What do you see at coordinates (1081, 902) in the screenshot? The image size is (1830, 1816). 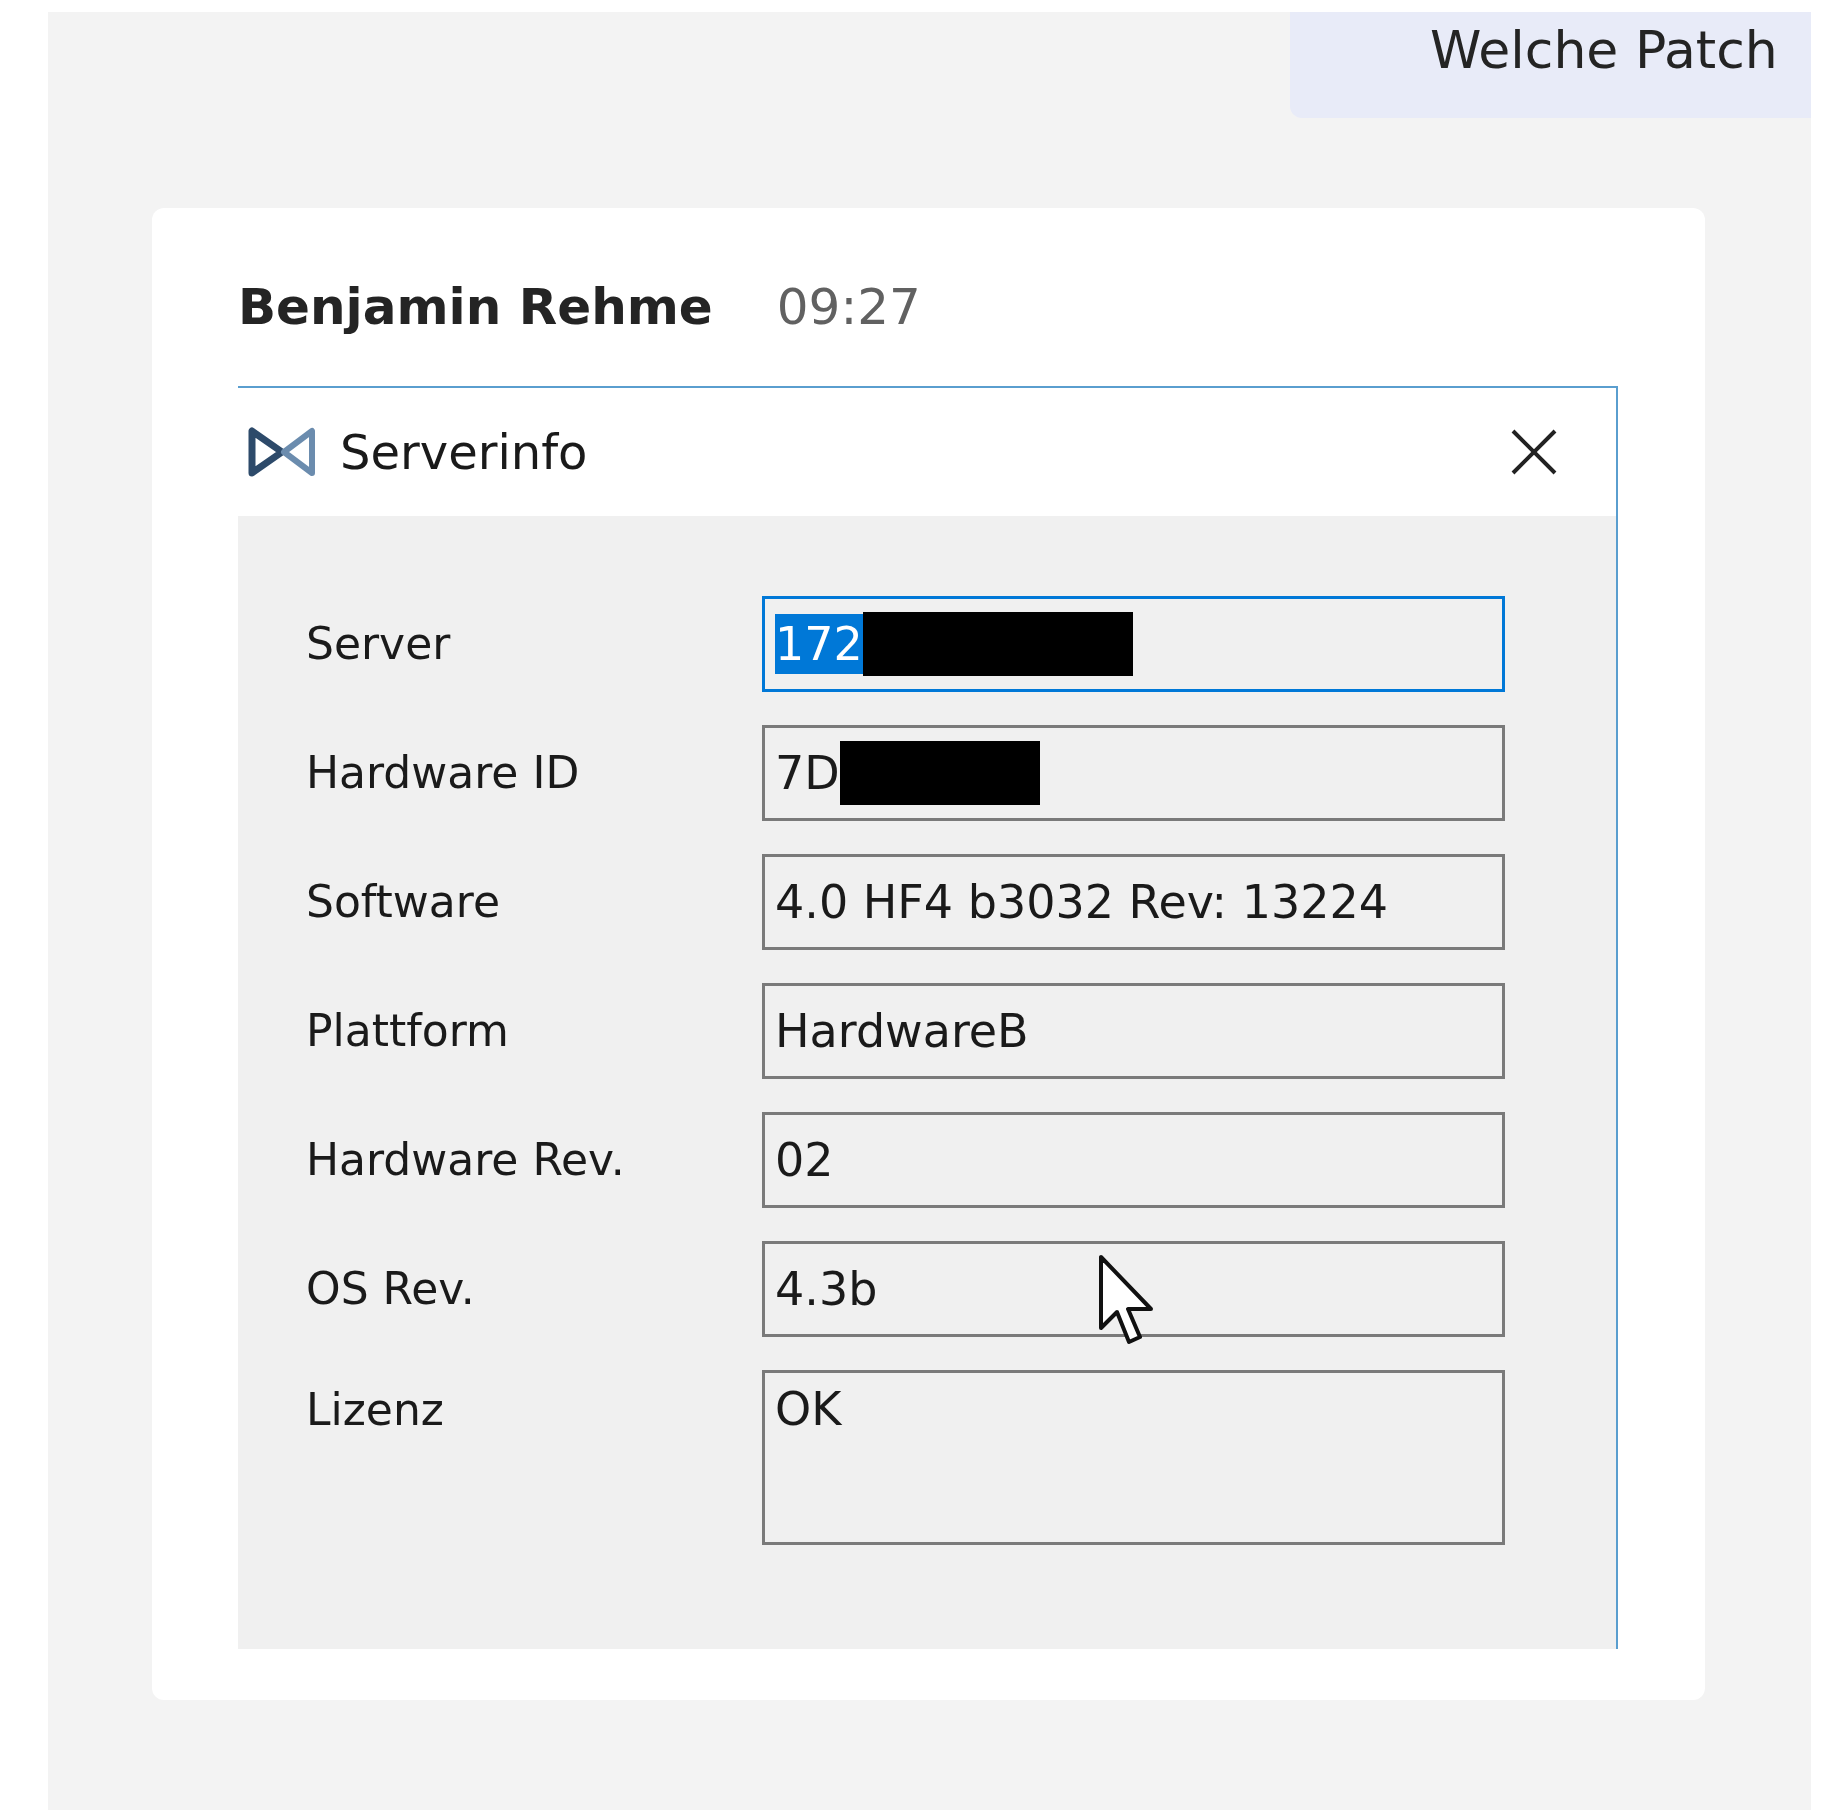 I see `field-value: 4.0 HF4 b3032 Rev: 13224` at bounding box center [1081, 902].